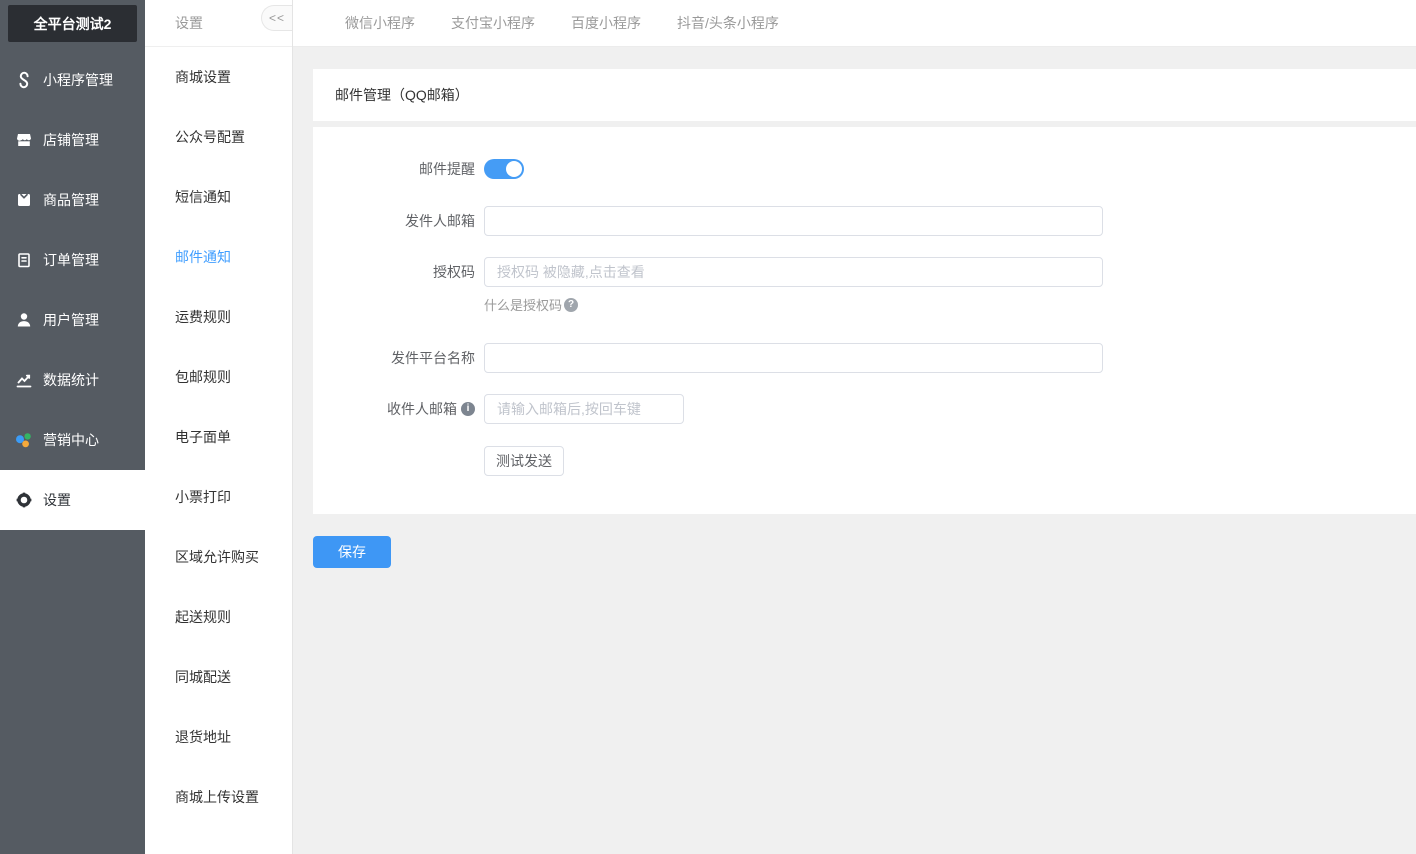 The image size is (1416, 854). I want to click on recipient-email-label-text: 收件人邮箱, so click(422, 409).